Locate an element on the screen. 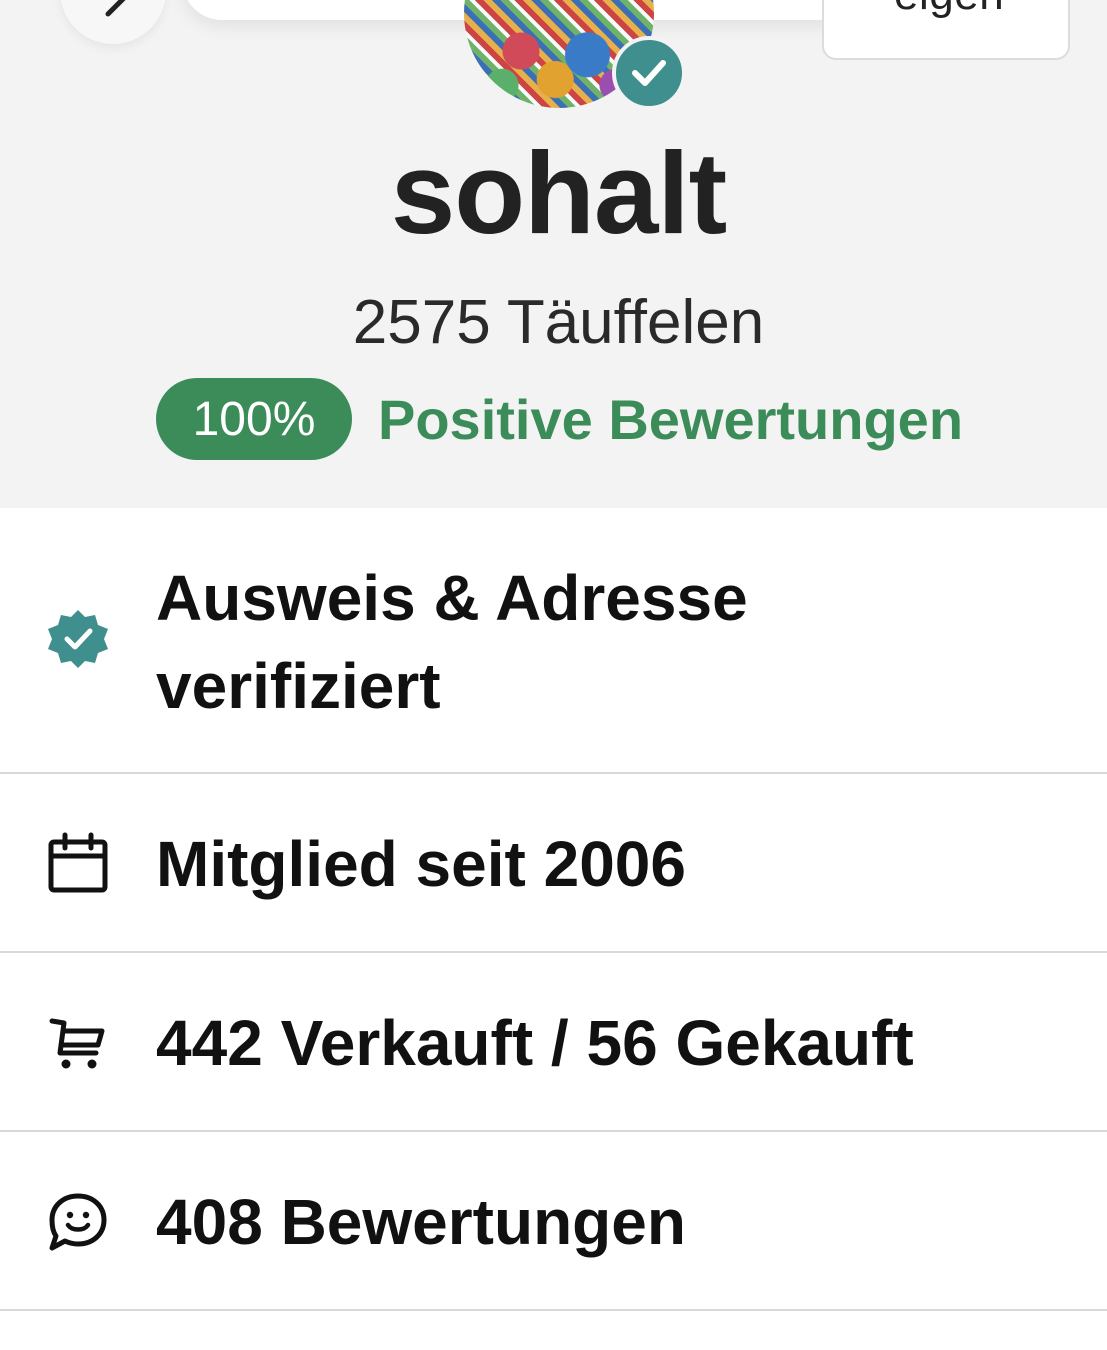  username: sohalt is located at coordinates (559, 193).